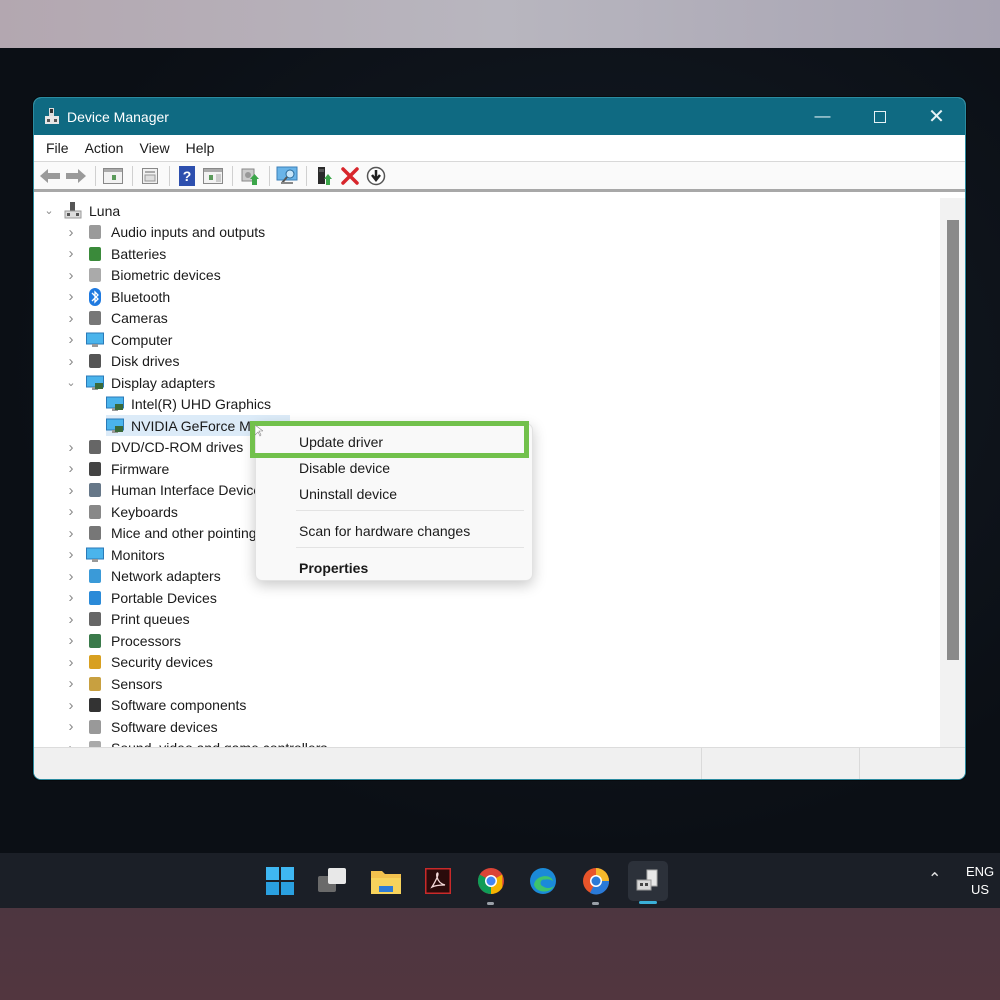 The width and height of the screenshot is (1000, 1000). What do you see at coordinates (57, 148) in the screenshot?
I see `menu-file: File` at bounding box center [57, 148].